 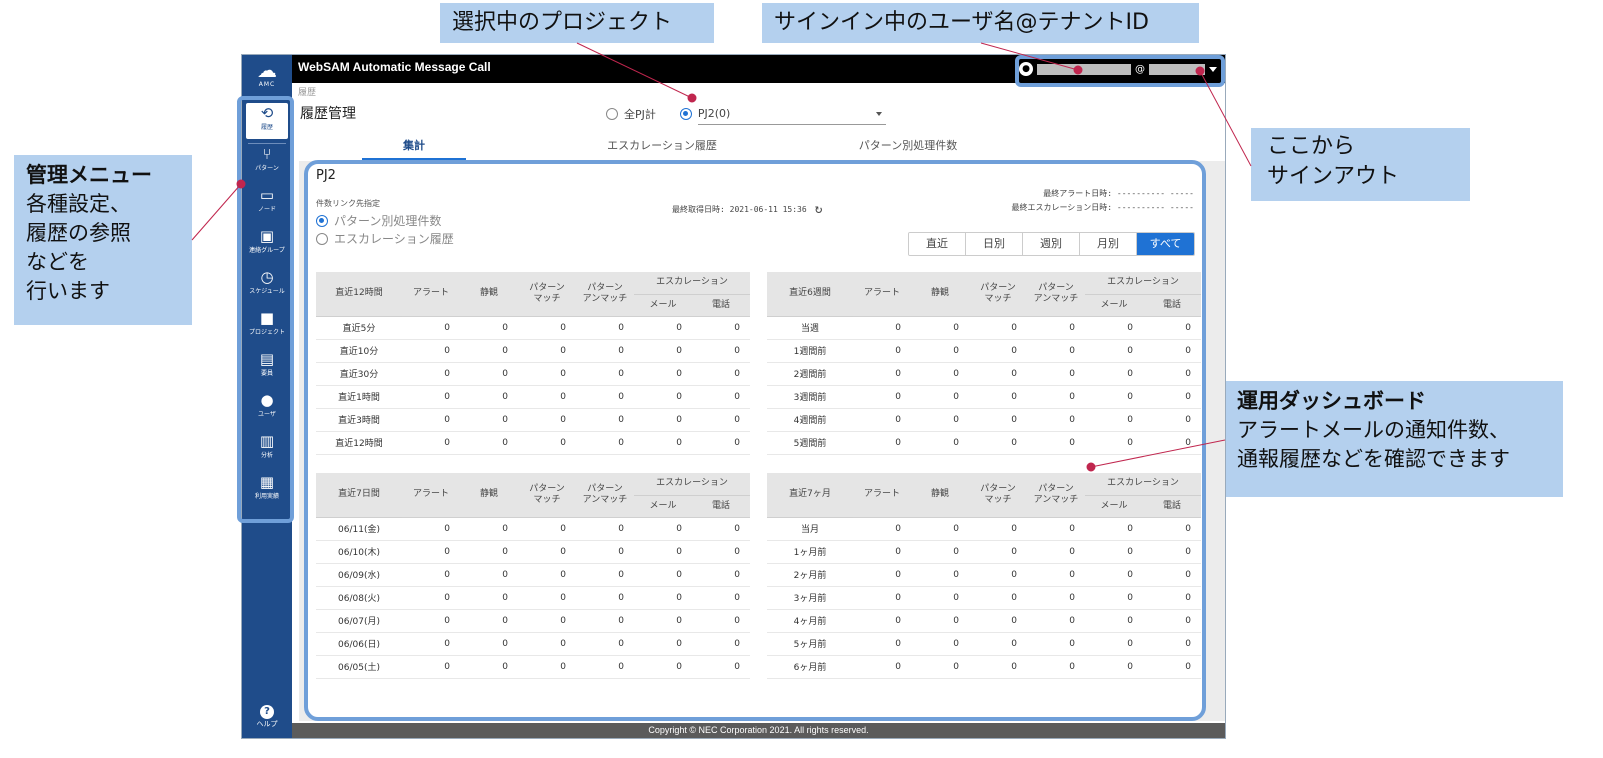 I want to click on link-option-escalation: エスカレーション履歴, so click(x=385, y=238).